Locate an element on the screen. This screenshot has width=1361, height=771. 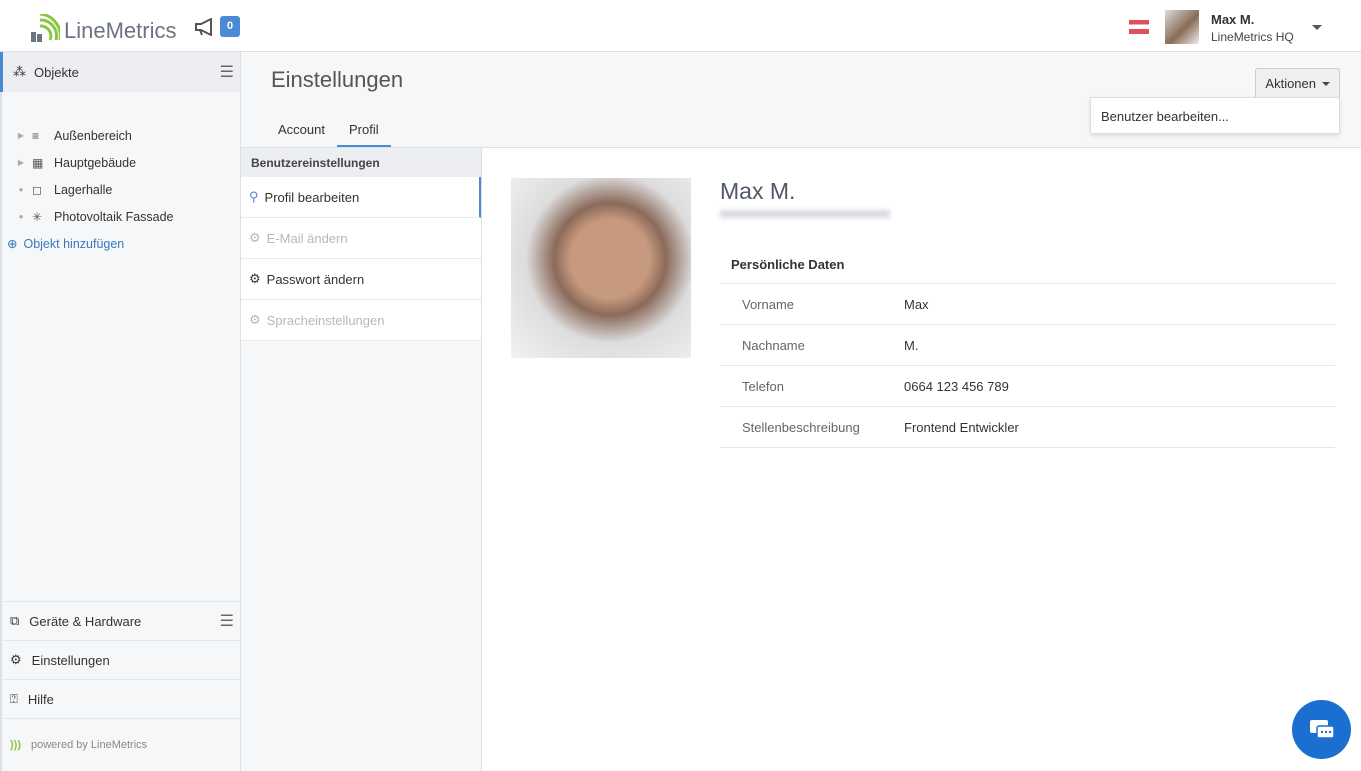
table-row: Vorname Max is located at coordinates (1027, 304).